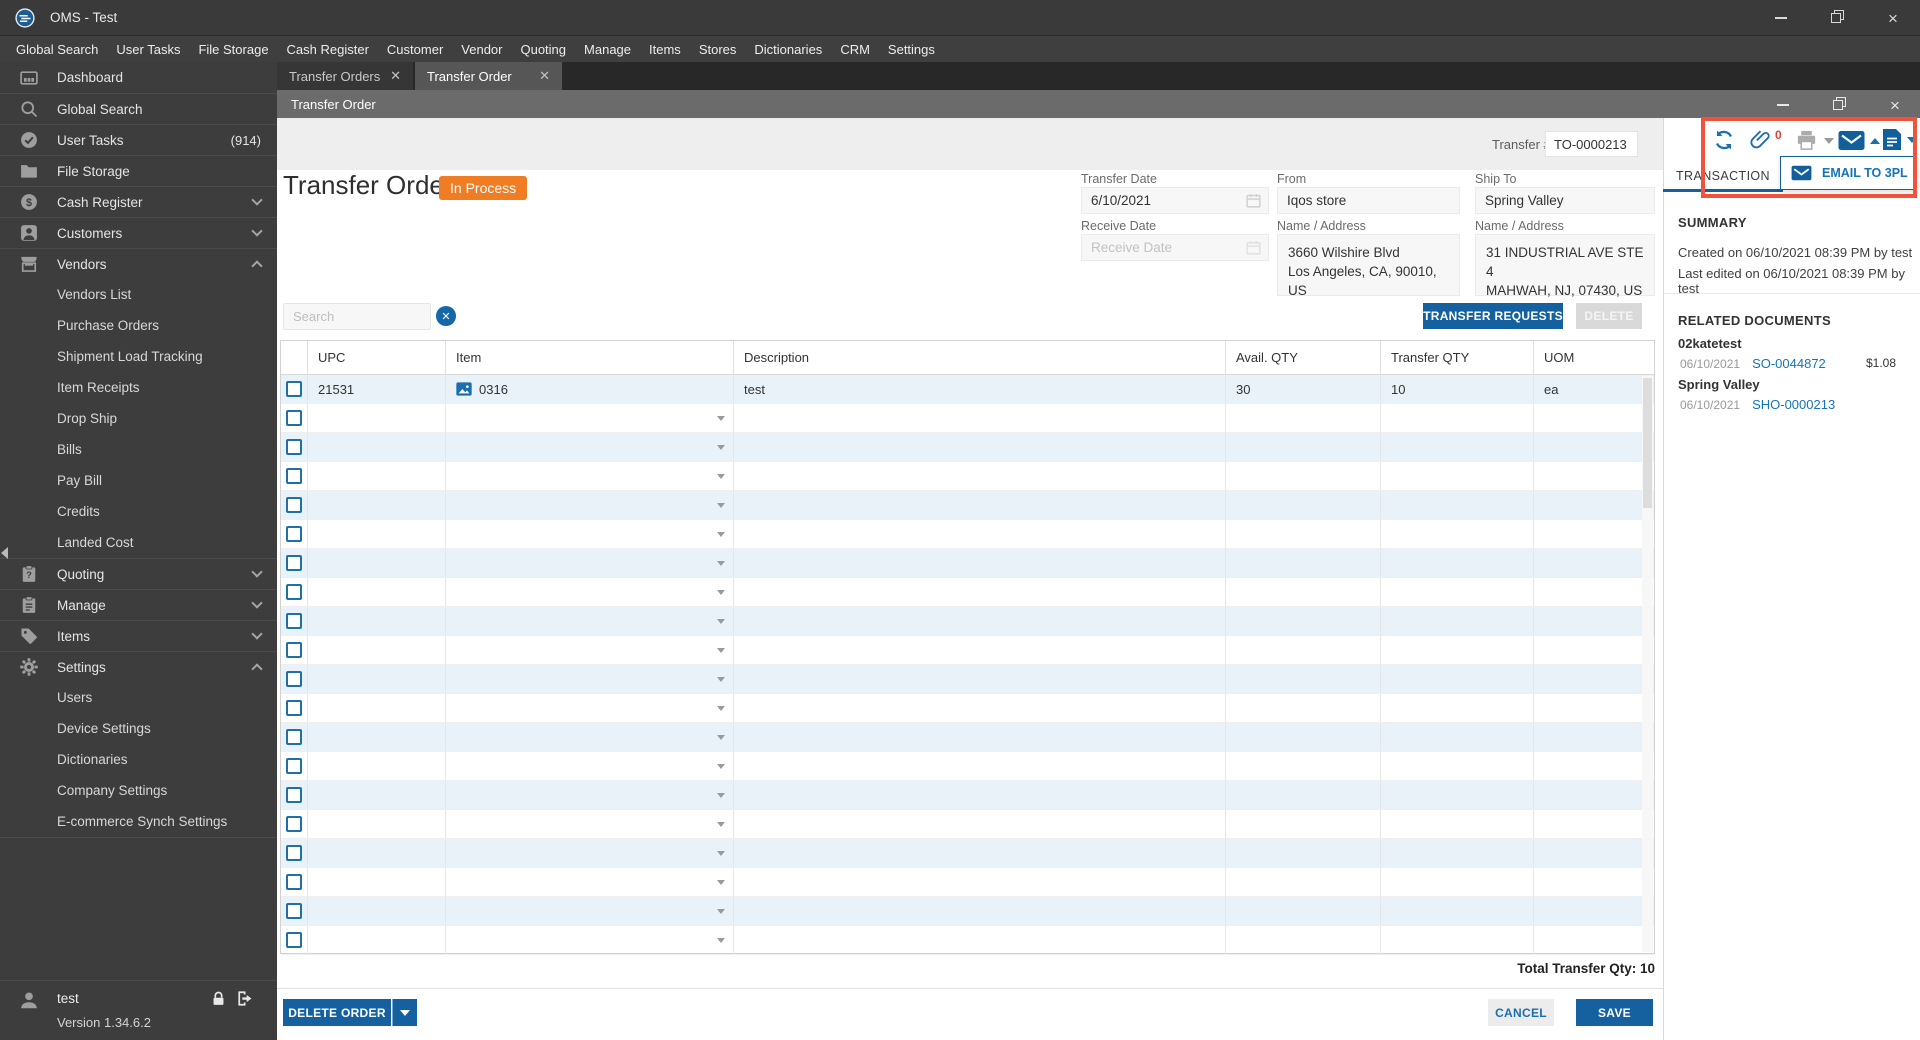 This screenshot has width=1920, height=1040. What do you see at coordinates (138, 201) in the screenshot?
I see `sidebar-item-cash-register: $ Cash Register` at bounding box center [138, 201].